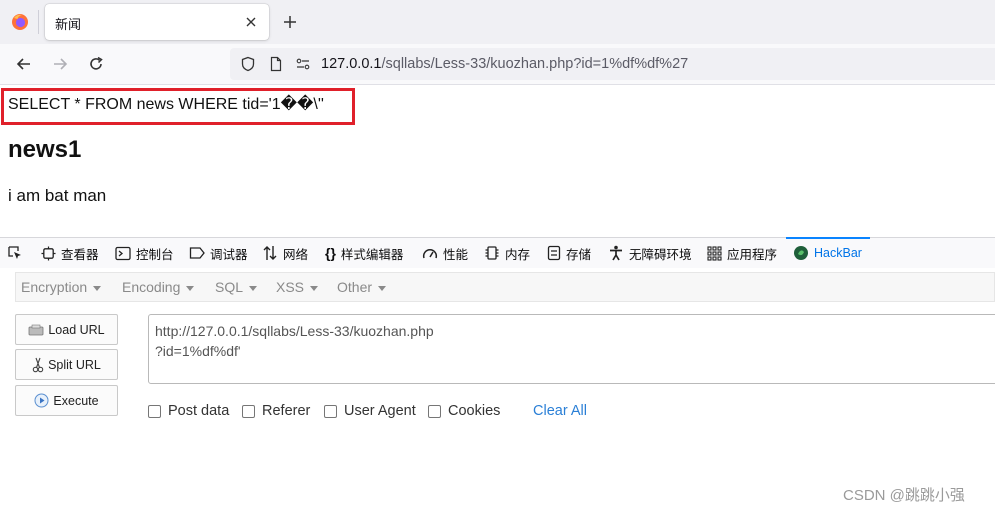  Describe the element at coordinates (155, 254) in the screenshot. I see `devtools-tab-label: 控制台` at that location.